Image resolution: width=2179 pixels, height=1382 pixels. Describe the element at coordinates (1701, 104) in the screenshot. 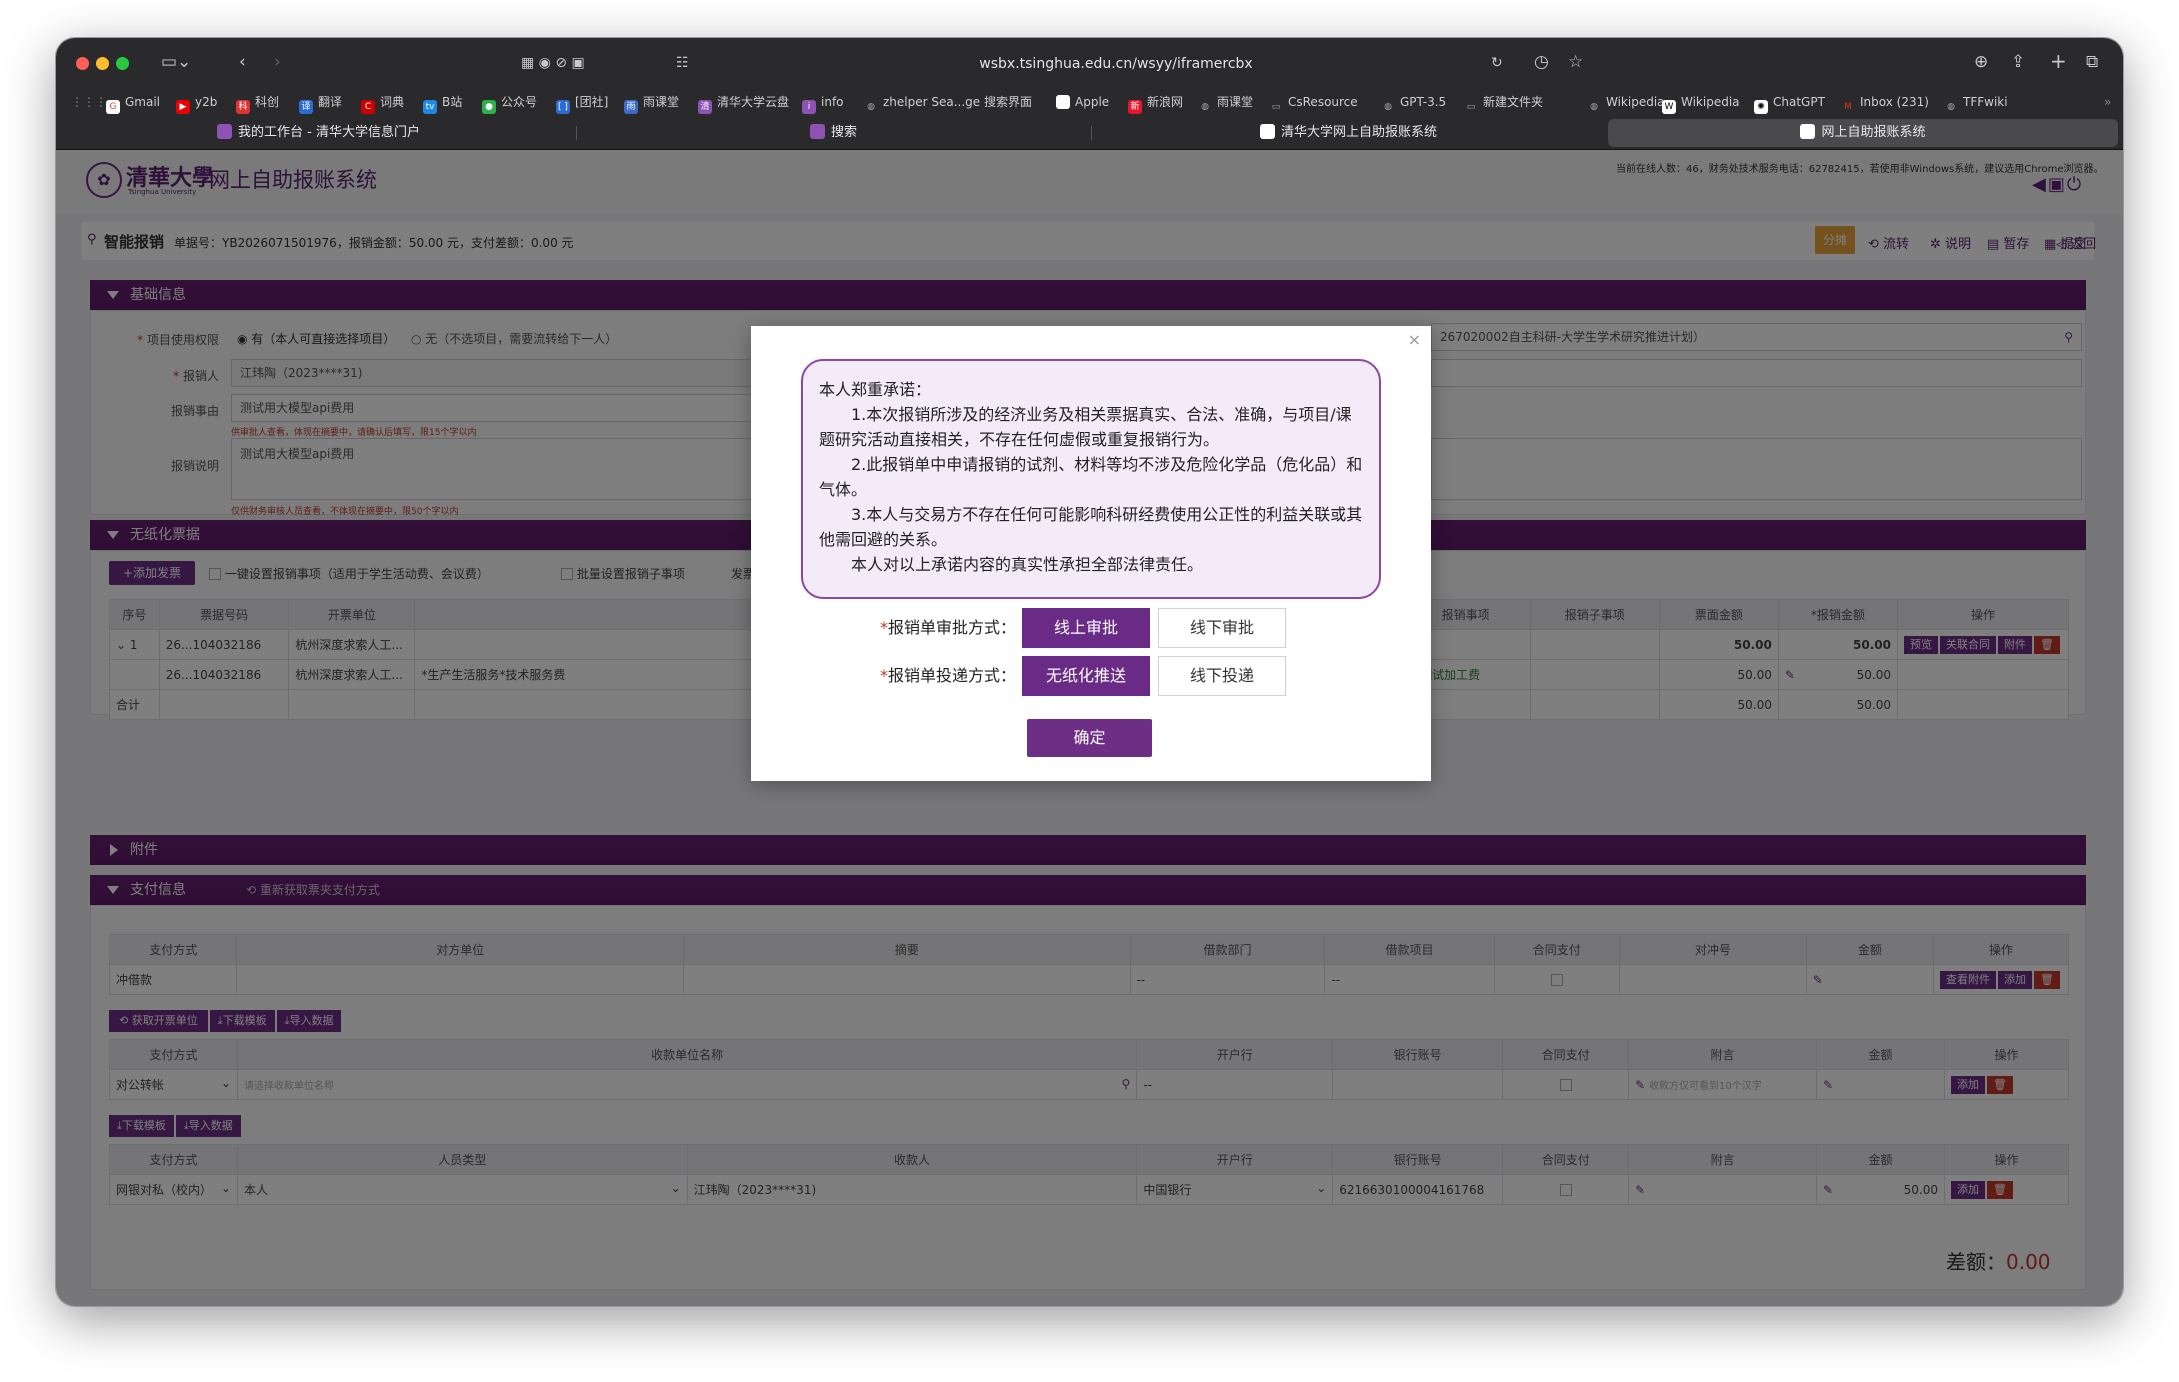

I see `bookmark: W Wikipedia` at that location.